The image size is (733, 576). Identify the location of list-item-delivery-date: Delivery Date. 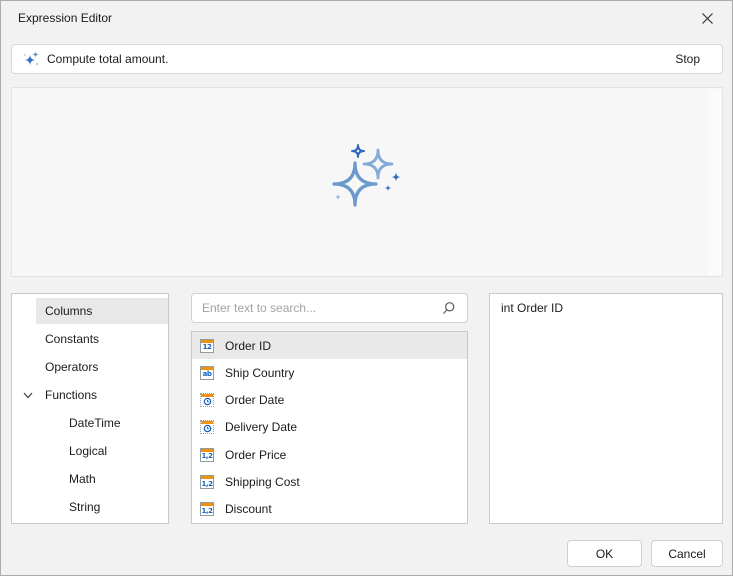
(329, 427).